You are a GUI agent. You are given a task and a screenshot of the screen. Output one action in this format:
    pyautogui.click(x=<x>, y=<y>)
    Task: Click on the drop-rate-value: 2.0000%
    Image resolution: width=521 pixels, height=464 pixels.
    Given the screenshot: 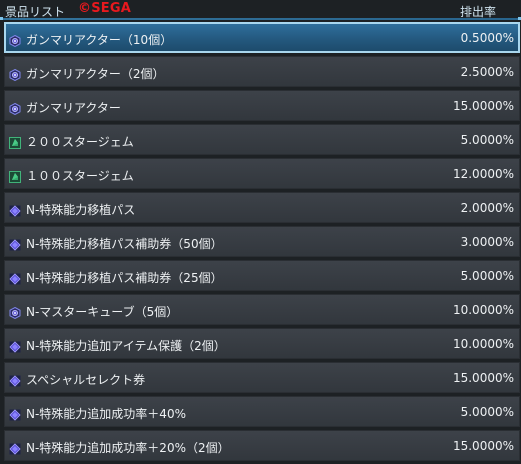 What is the action you would take?
    pyautogui.click(x=487, y=208)
    